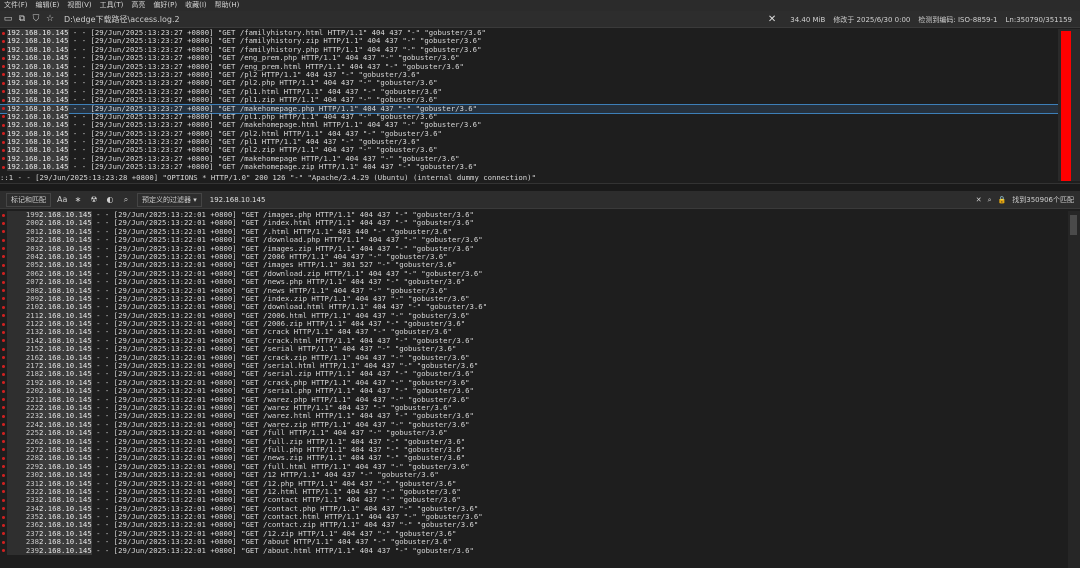 The height and width of the screenshot is (568, 1080). I want to click on preset-filter-select: 预定义的过滤器 ▾, so click(169, 199).